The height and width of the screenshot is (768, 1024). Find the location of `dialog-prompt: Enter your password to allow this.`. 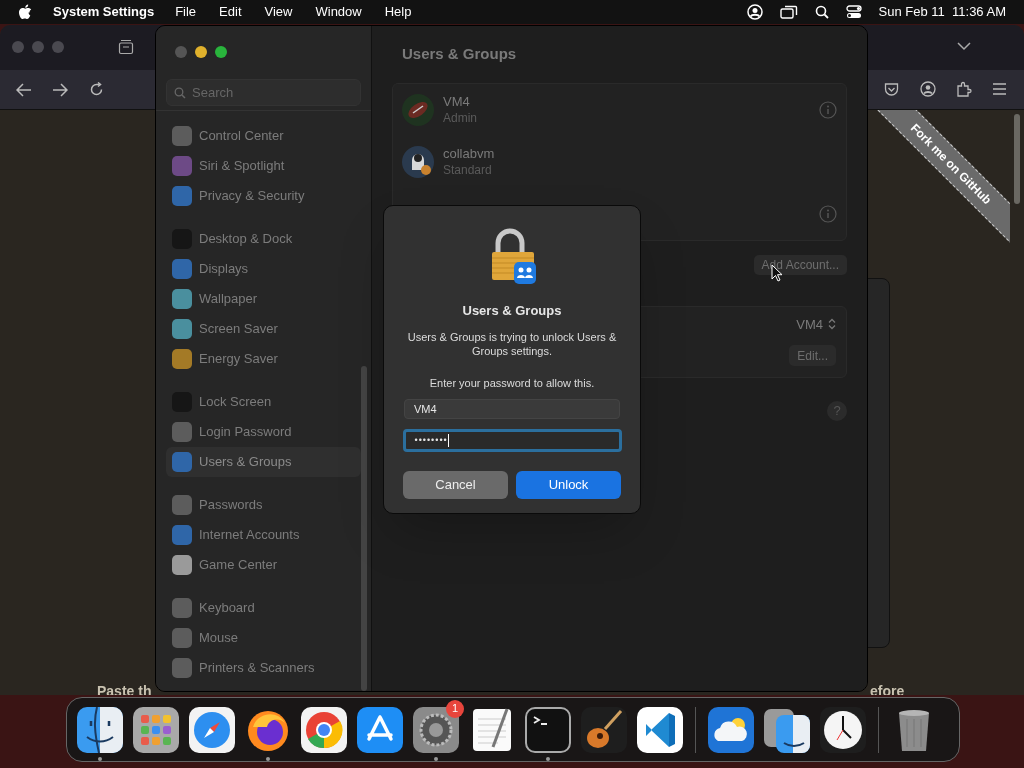

dialog-prompt: Enter your password to allow this. is located at coordinates (512, 383).